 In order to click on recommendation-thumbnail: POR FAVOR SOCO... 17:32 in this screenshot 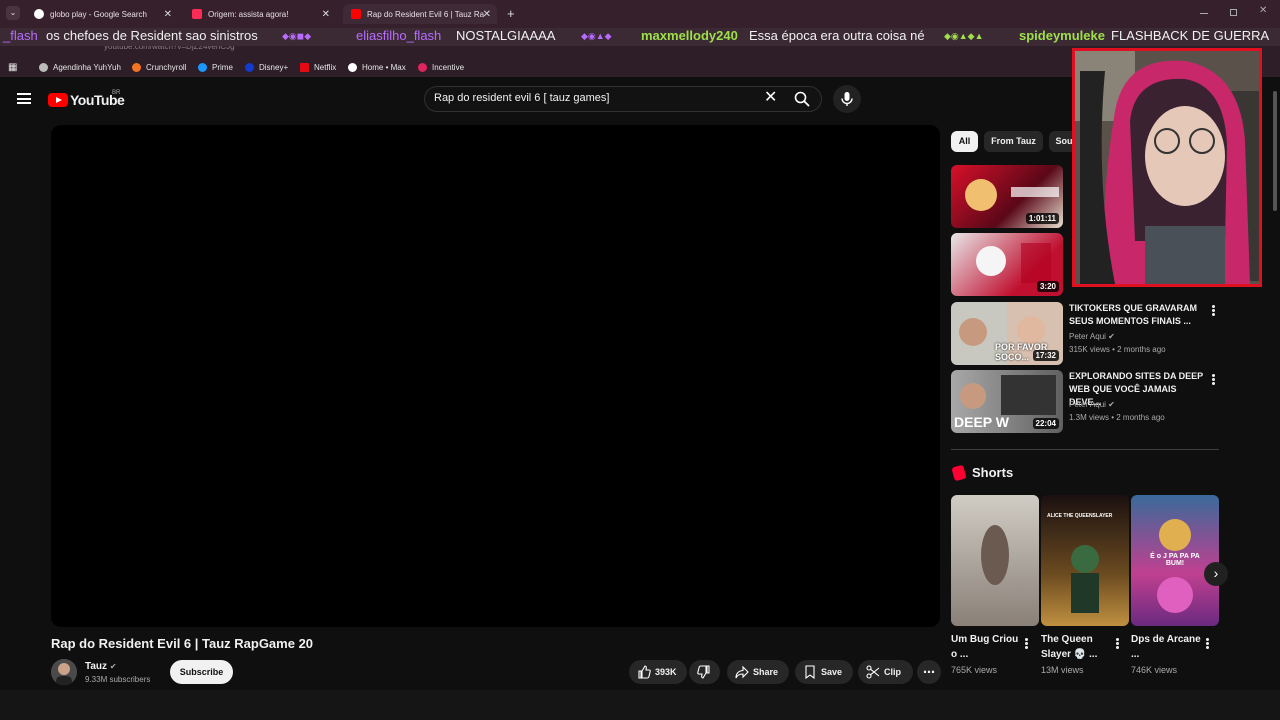, I will do `click(1007, 333)`.